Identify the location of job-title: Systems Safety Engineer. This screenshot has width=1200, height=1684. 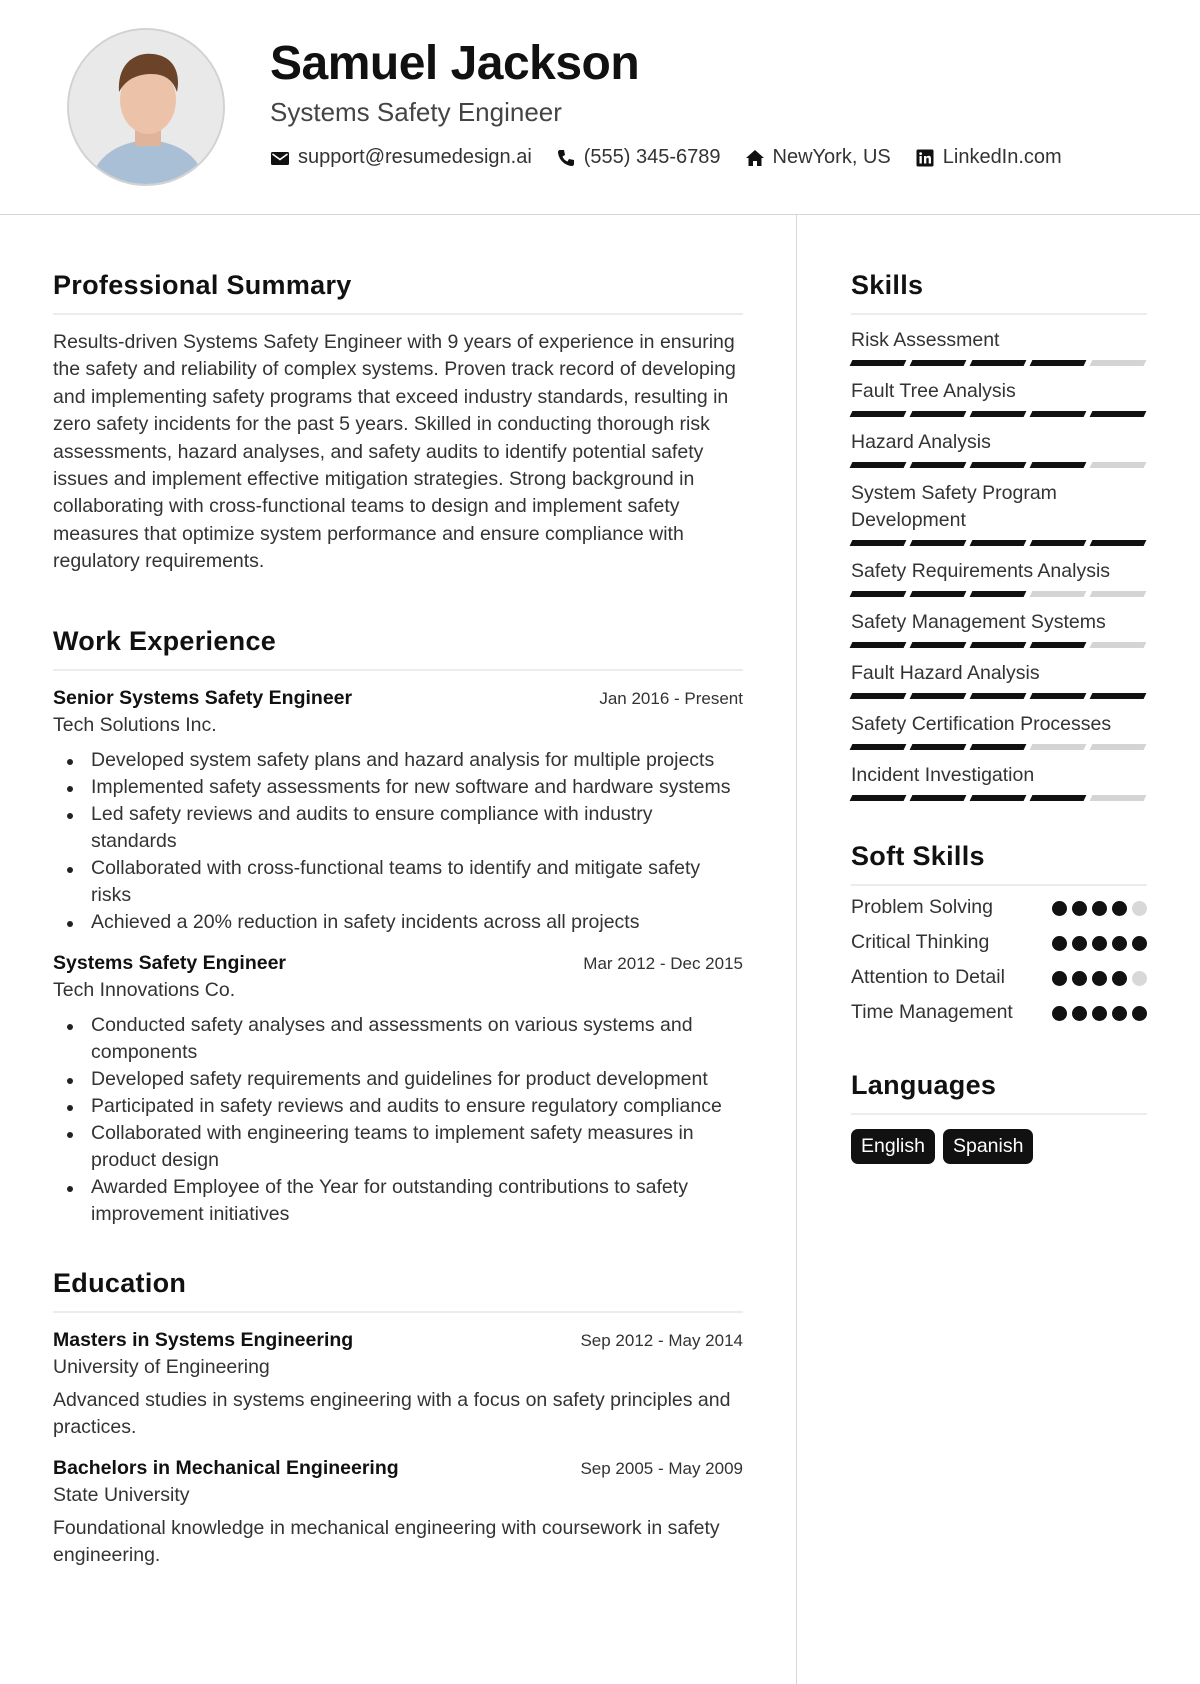
(170, 962).